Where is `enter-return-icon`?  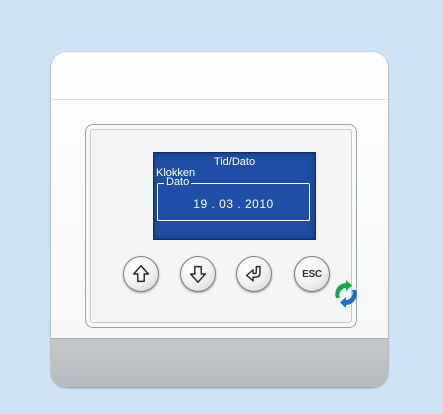
enter-return-icon is located at coordinates (253, 273).